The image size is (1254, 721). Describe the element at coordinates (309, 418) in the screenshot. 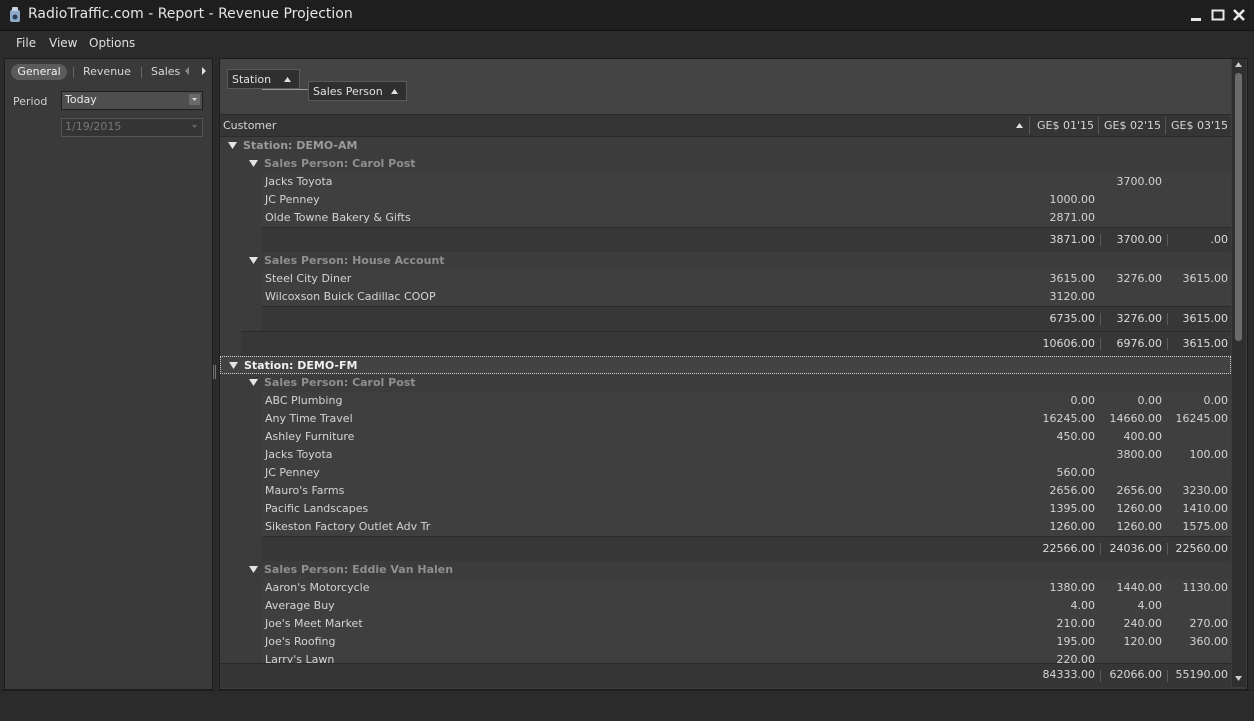

I see `customer-name: Any Time Travel` at that location.